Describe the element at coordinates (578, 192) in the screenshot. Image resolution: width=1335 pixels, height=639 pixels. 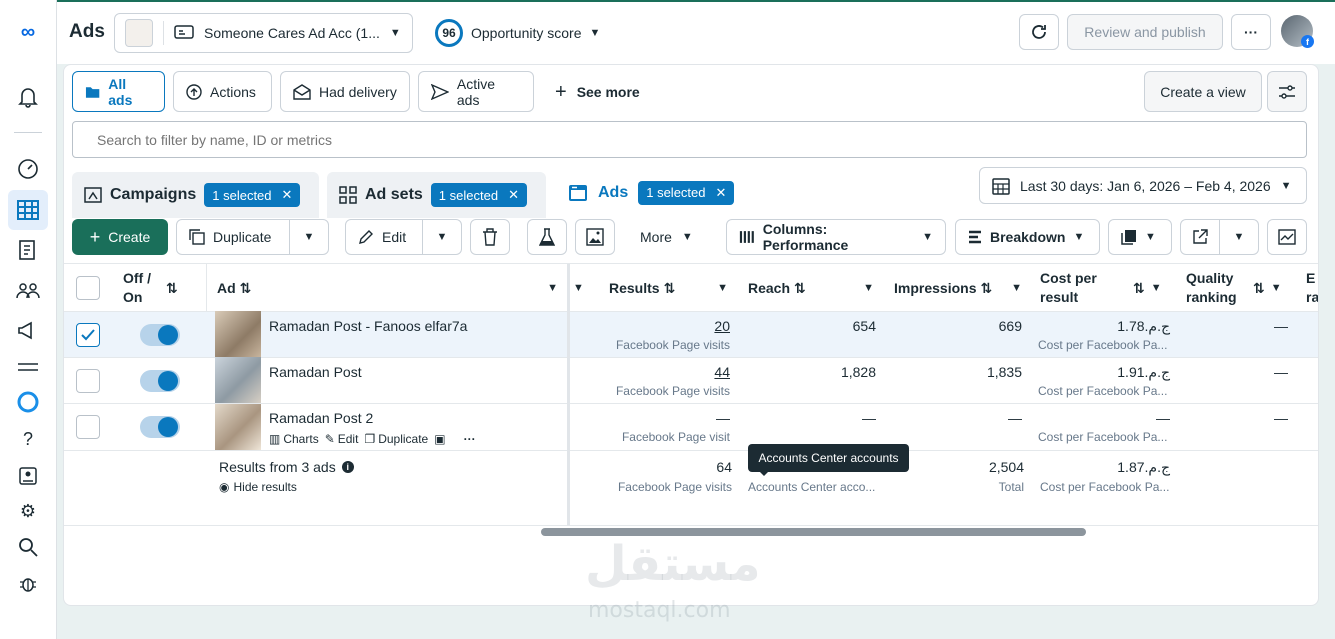
I see `ads-window-icon` at that location.